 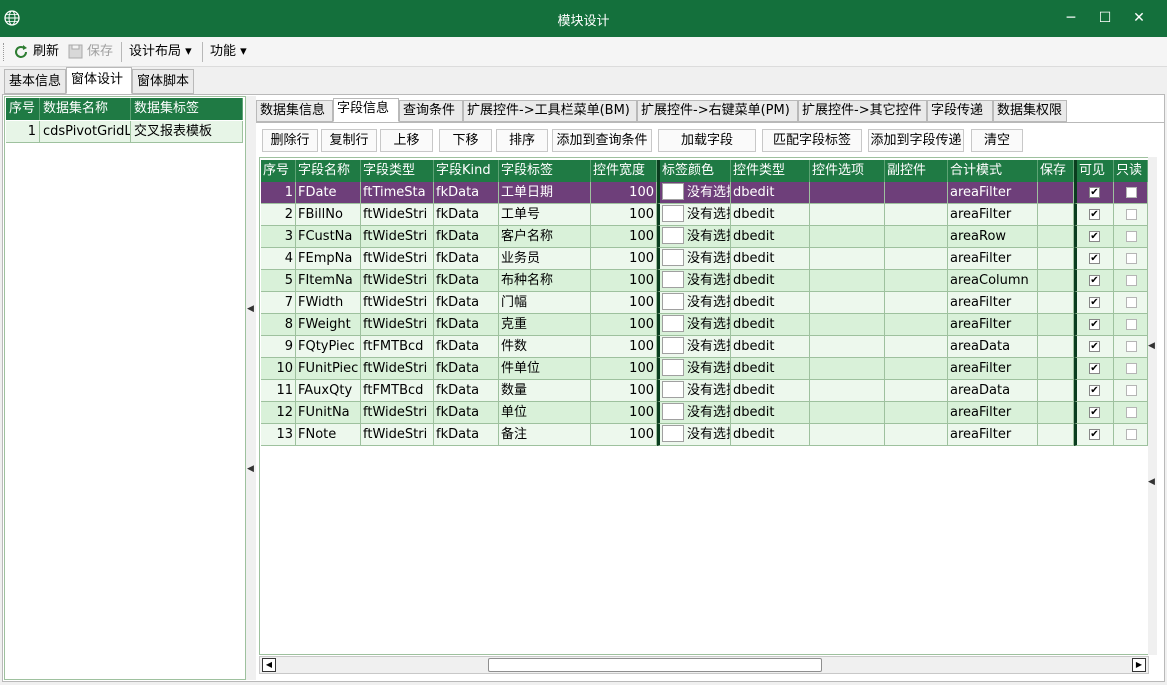 I want to click on total-mode-cell: areaFilter, so click(x=993, y=259).